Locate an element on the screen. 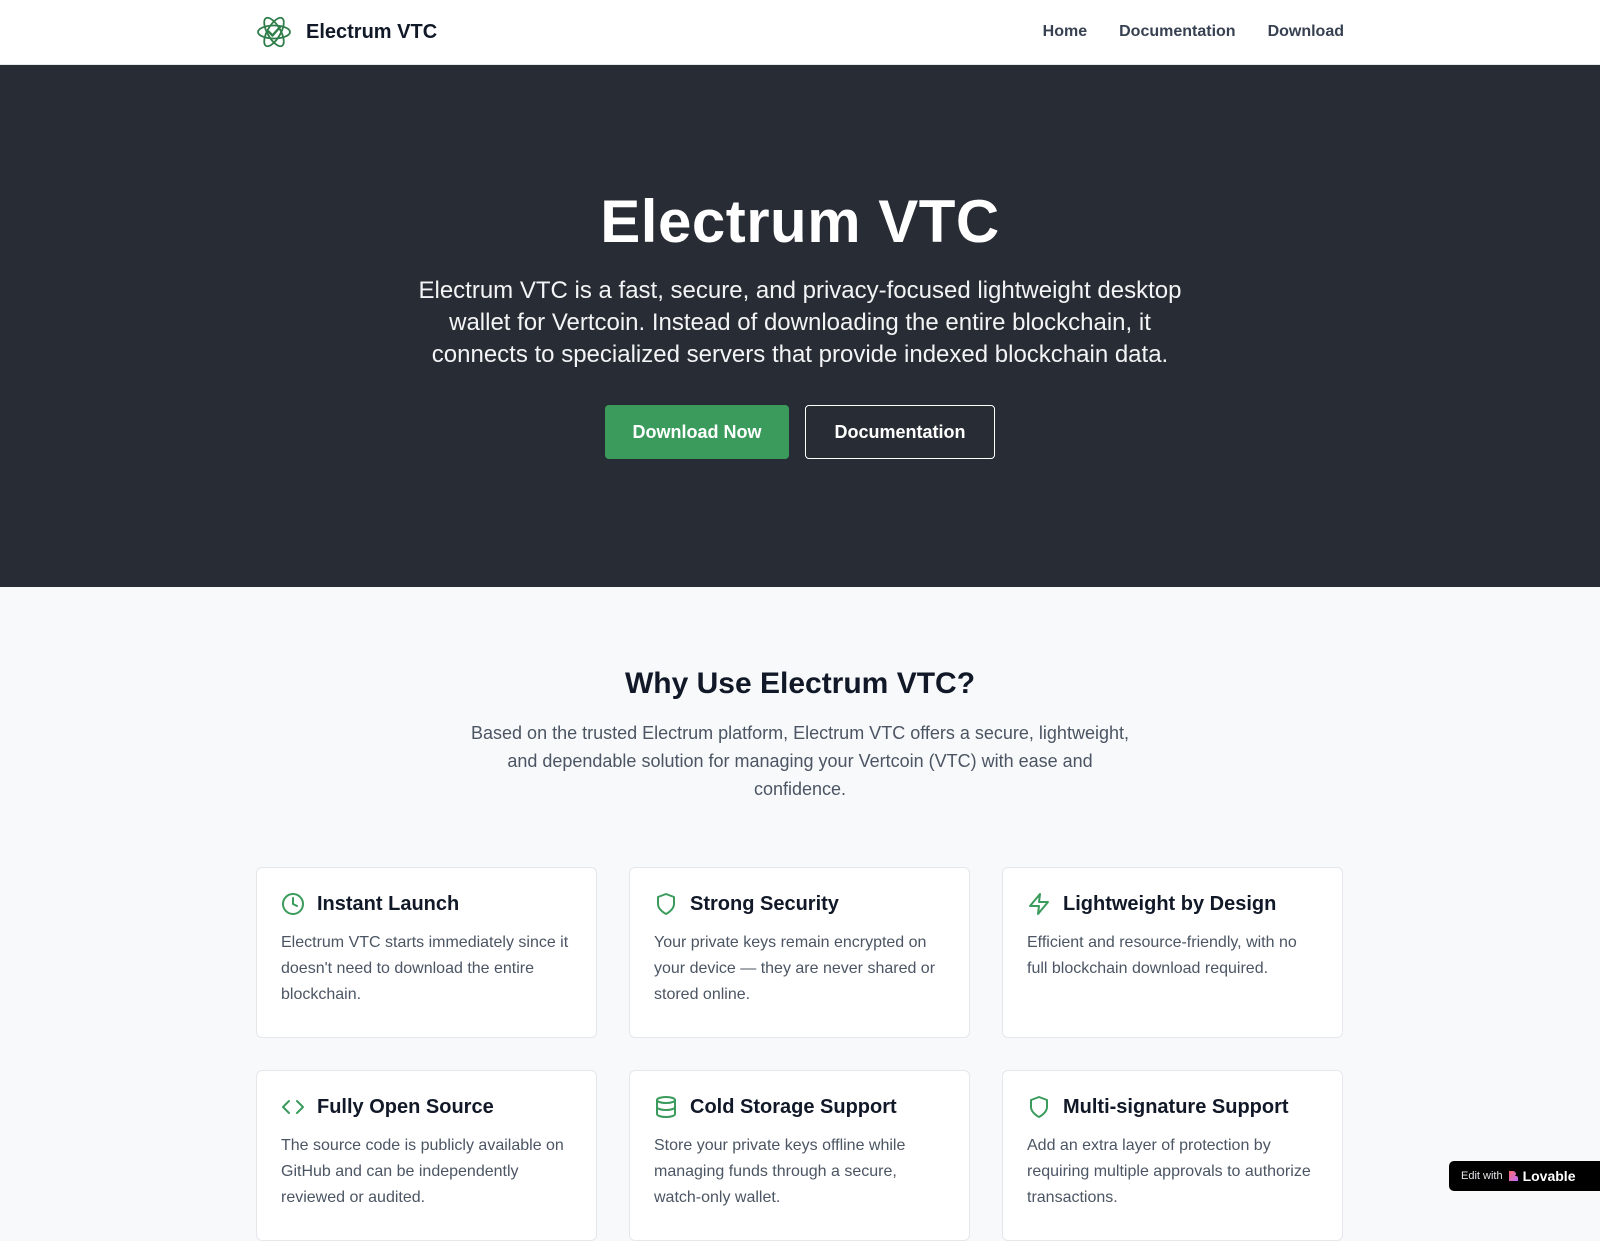 This screenshot has width=1600, height=1241. site-header: Electrum VTC Home Documentation Download is located at coordinates (800, 32).